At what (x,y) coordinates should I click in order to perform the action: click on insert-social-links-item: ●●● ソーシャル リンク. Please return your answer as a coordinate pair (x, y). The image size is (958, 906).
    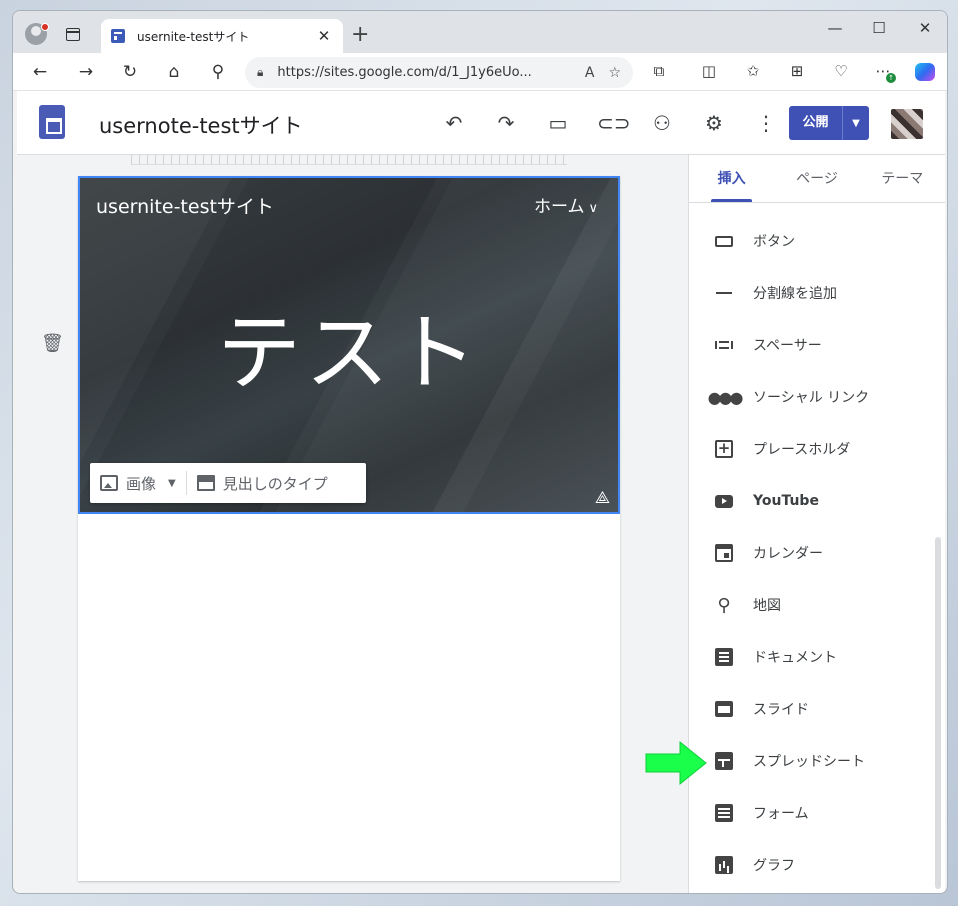
    Looking at the image, I should click on (817, 397).